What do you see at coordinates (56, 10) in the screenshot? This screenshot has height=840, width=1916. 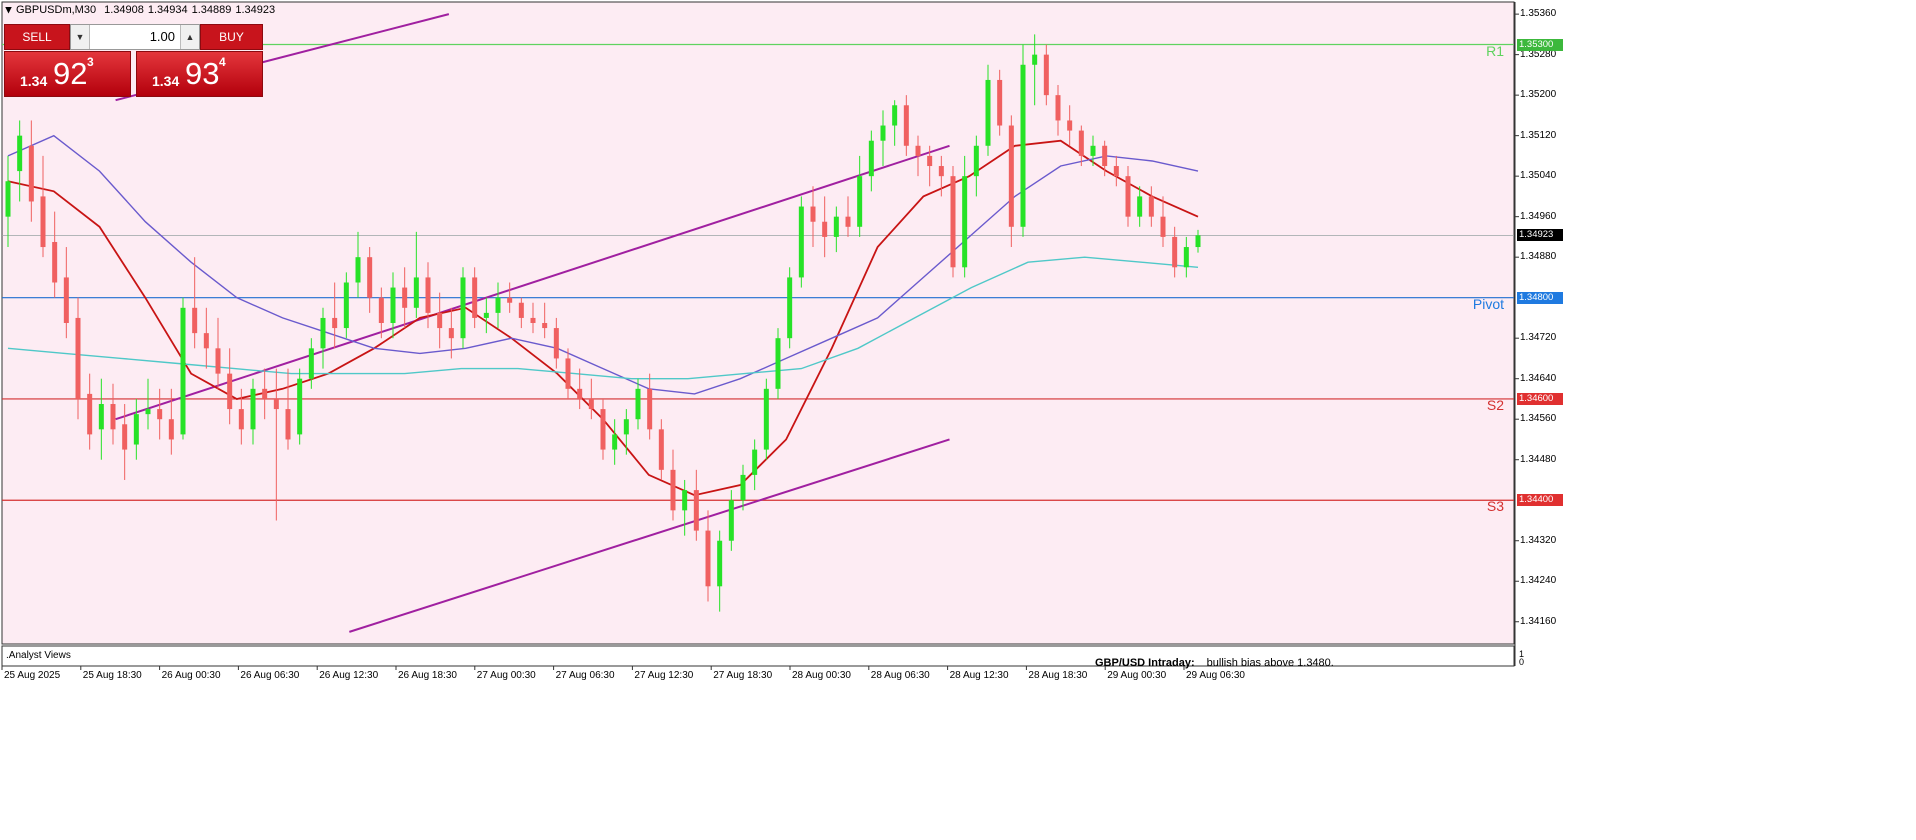 I see `symbol-label: GBPUSDm,M30` at bounding box center [56, 10].